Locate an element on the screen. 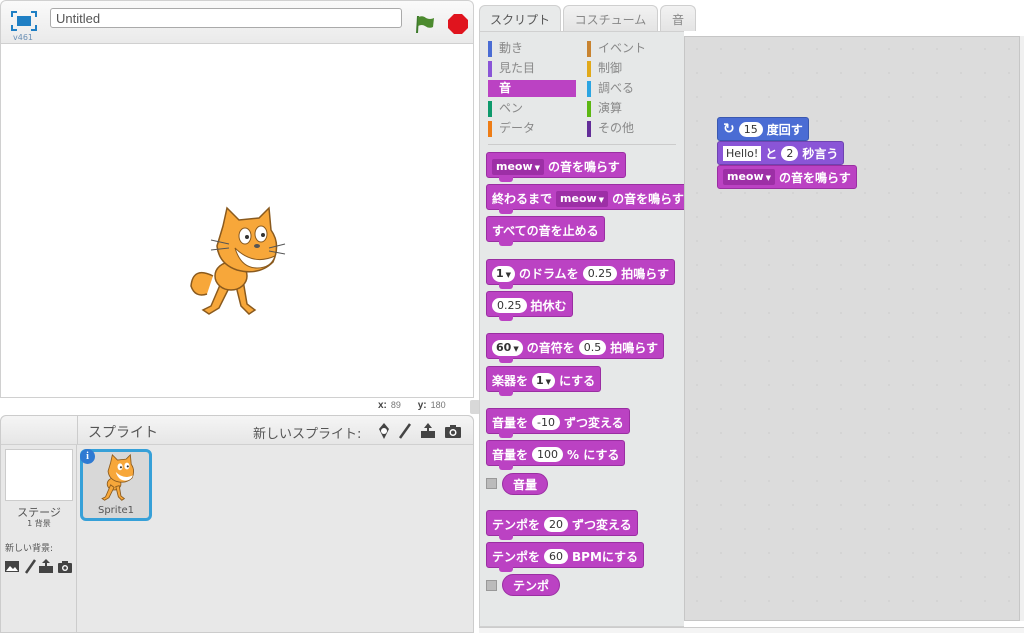  tab-sounds: 音 is located at coordinates (678, 18).